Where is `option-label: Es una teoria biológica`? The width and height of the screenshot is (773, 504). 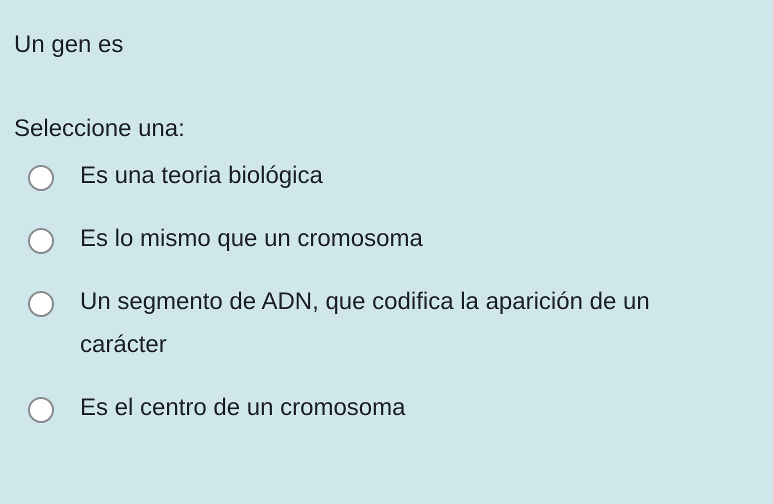 option-label: Es una teoria biológica is located at coordinates (201, 175).